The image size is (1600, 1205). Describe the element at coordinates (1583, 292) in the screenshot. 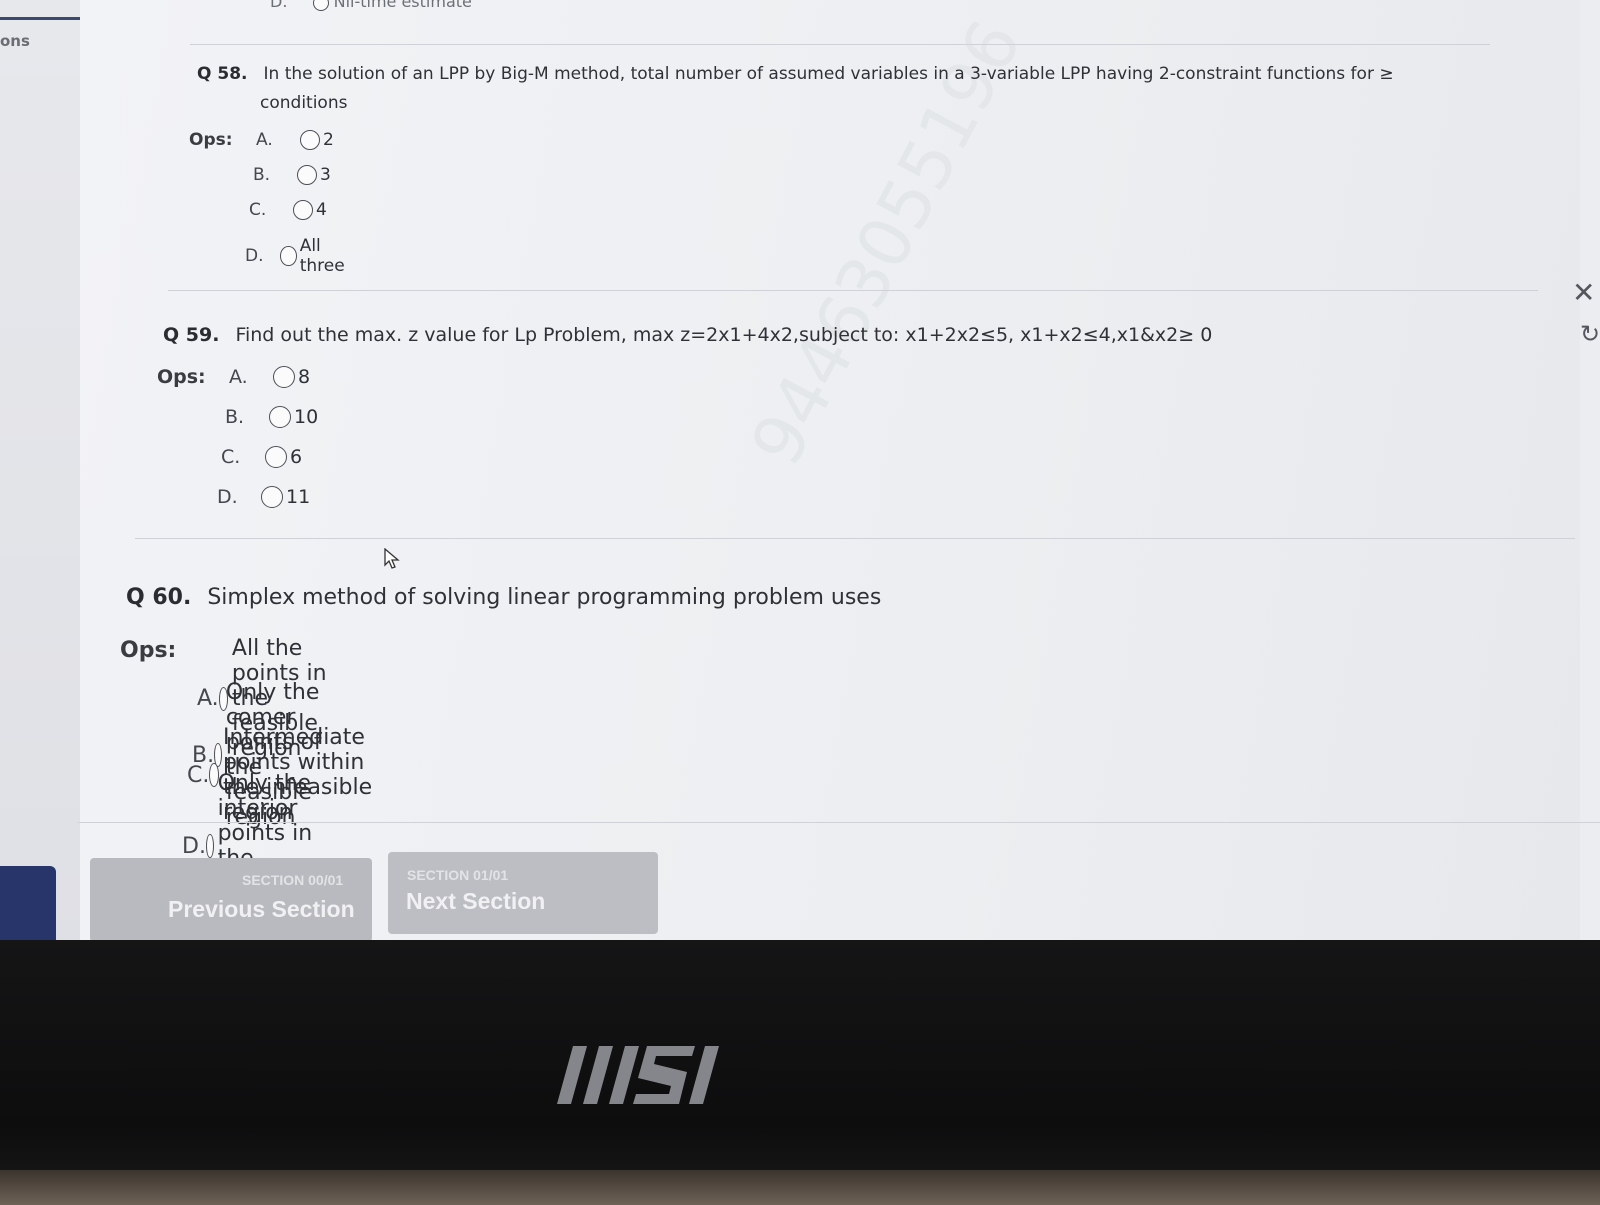

I see `close-icon: ✕` at that location.